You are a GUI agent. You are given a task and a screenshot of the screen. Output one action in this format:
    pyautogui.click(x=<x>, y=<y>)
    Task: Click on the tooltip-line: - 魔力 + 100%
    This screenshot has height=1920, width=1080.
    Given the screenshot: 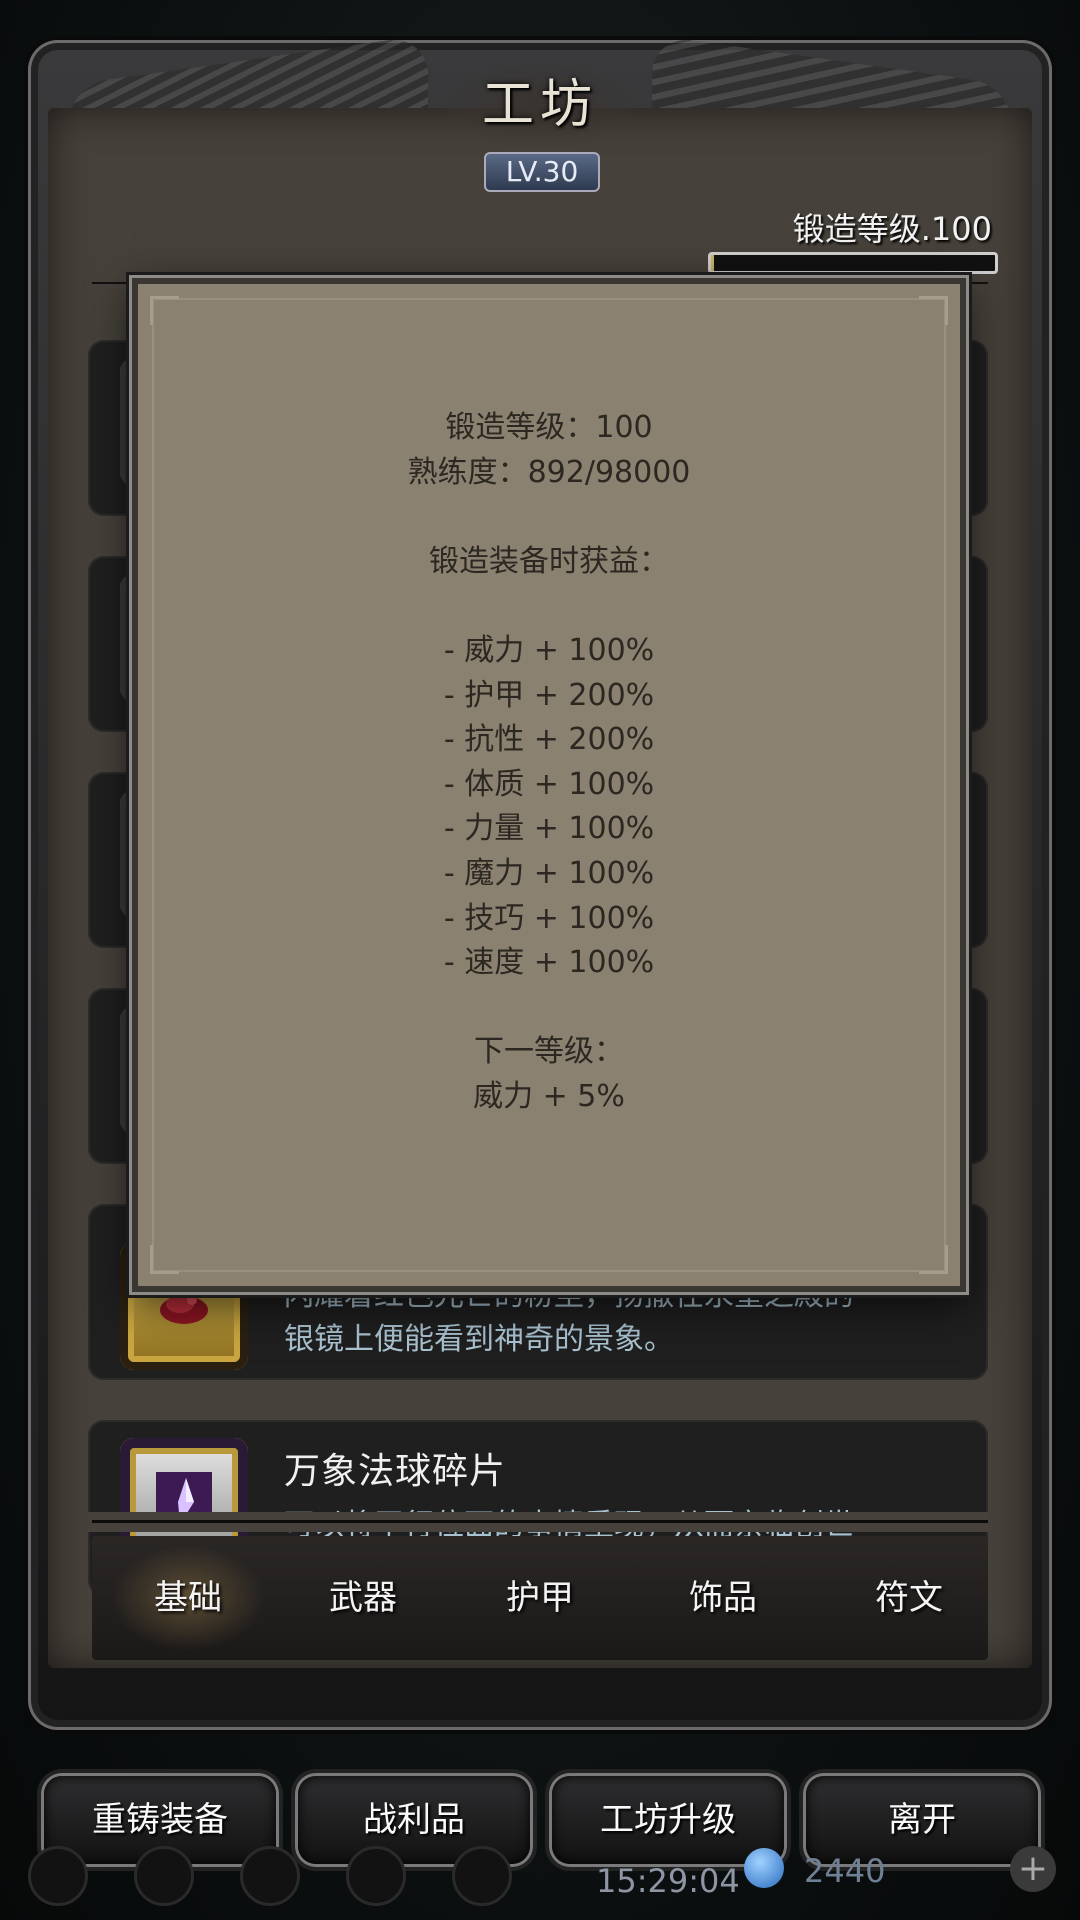 What is the action you would take?
    pyautogui.click(x=549, y=873)
    